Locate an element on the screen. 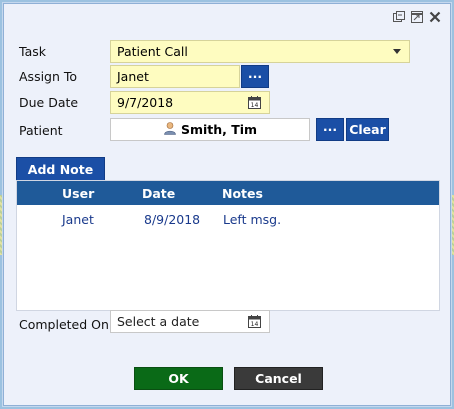  maximize-icon is located at coordinates (417, 17).